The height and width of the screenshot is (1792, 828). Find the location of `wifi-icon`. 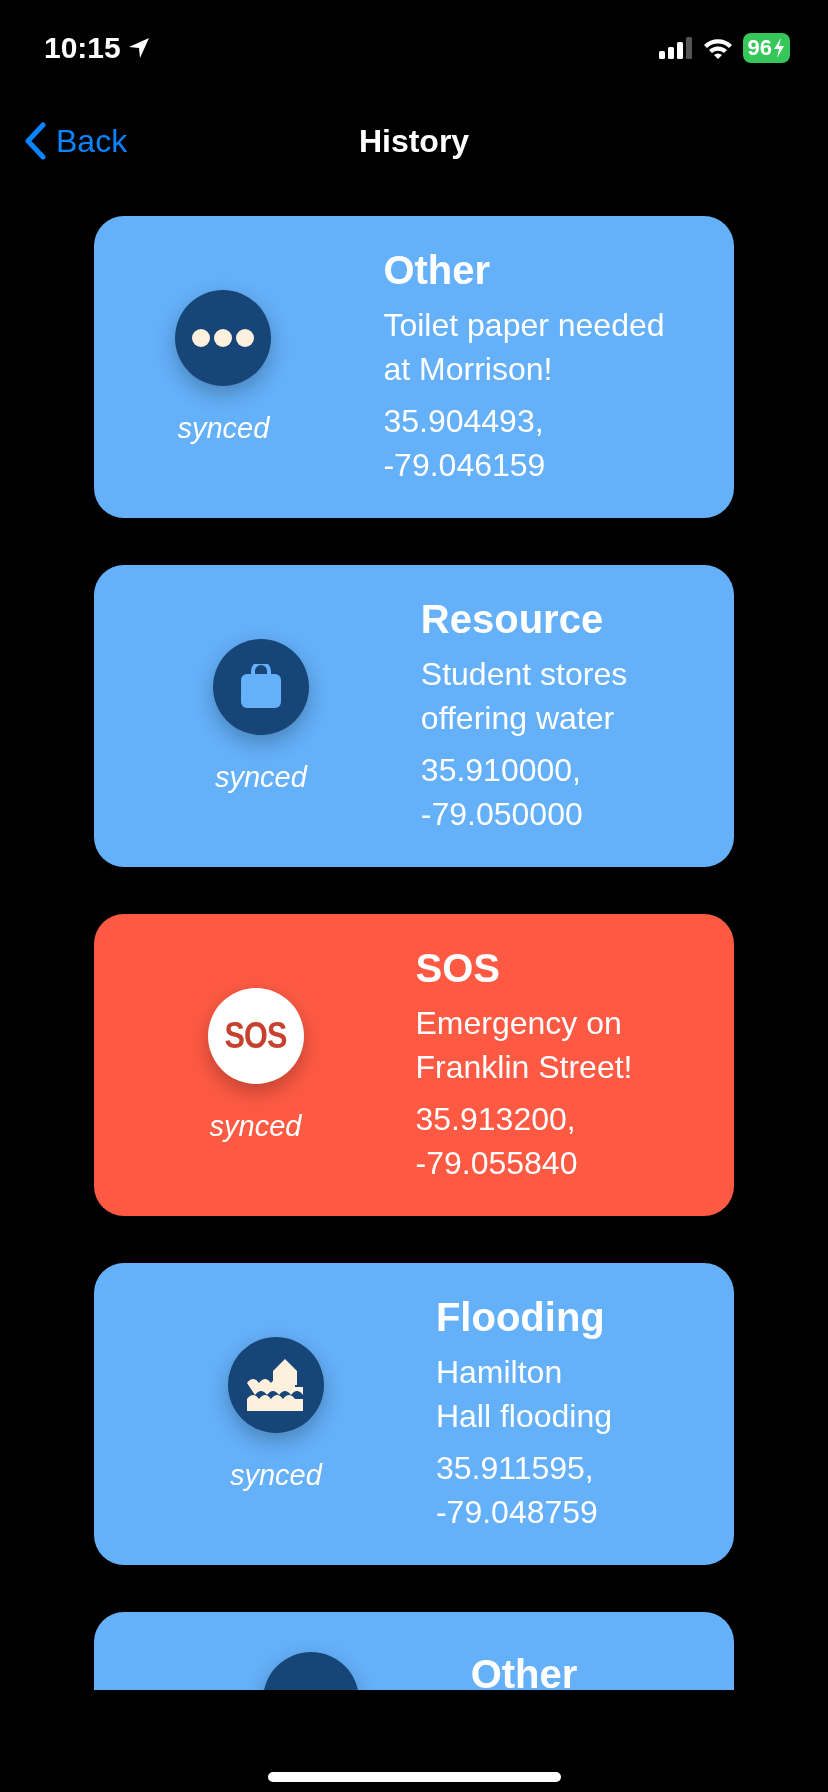

wifi-icon is located at coordinates (717, 48).